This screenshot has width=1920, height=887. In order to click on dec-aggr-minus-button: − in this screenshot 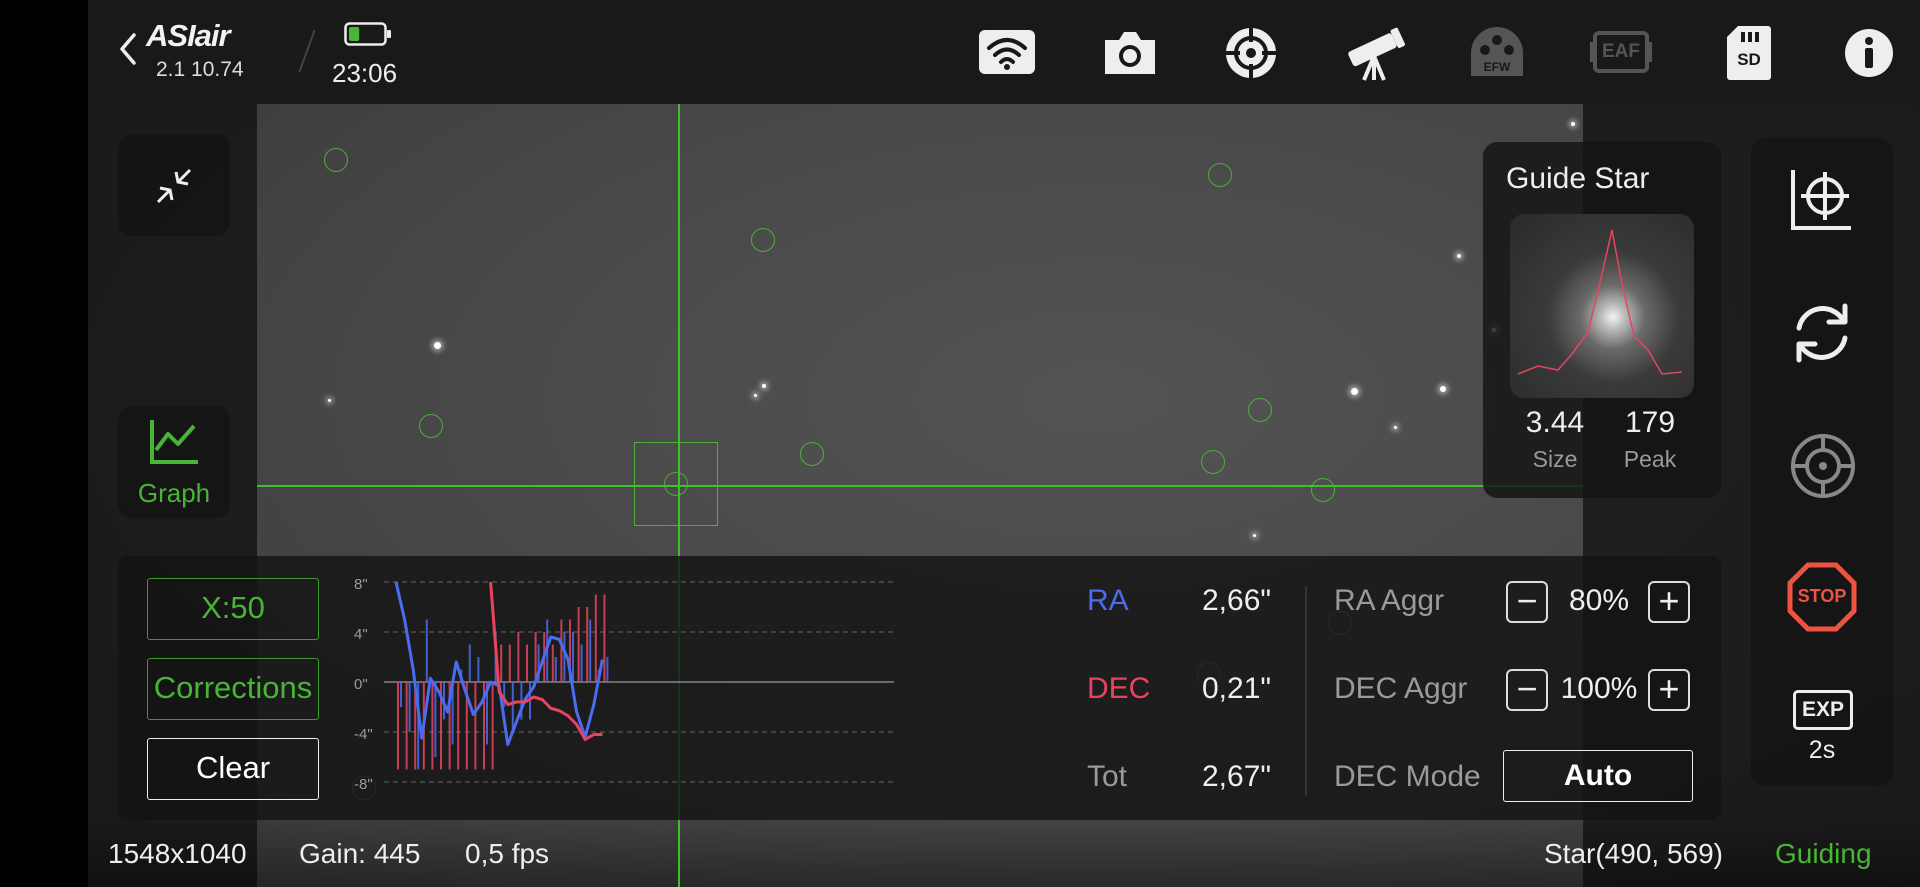, I will do `click(1527, 690)`.